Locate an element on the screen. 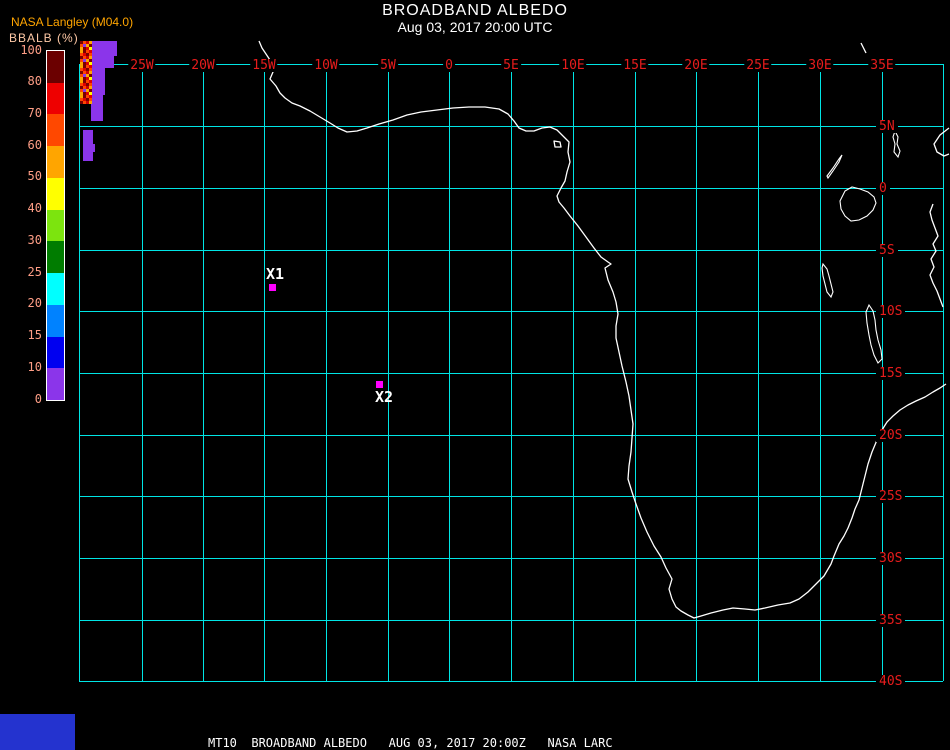 The image size is (950, 750). colorbar-tick-label: 70 is located at coordinates (34, 112).